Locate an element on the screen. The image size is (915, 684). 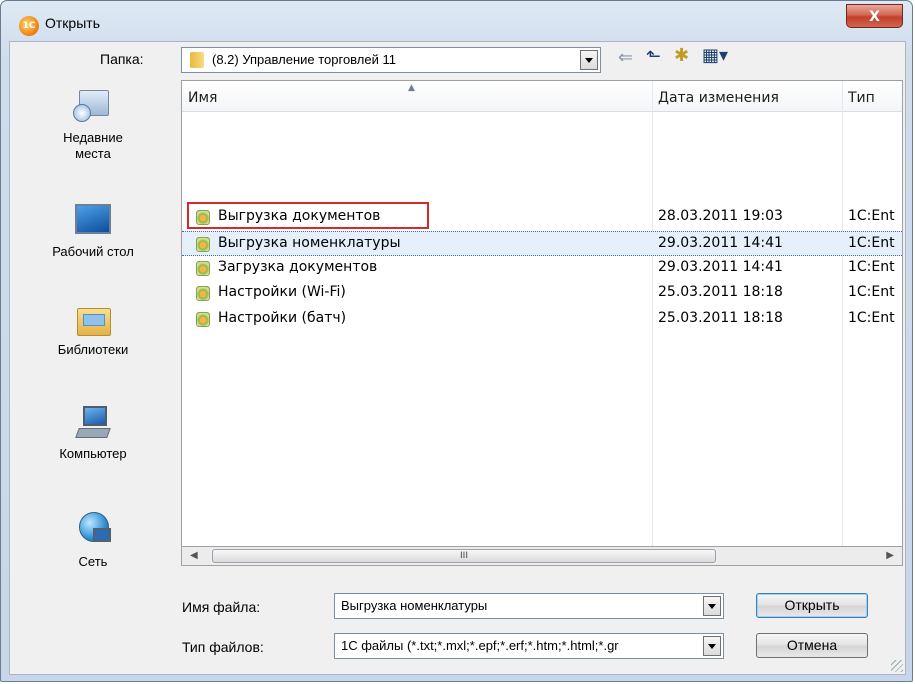
file-name: Загрузка документов is located at coordinates (298, 267).